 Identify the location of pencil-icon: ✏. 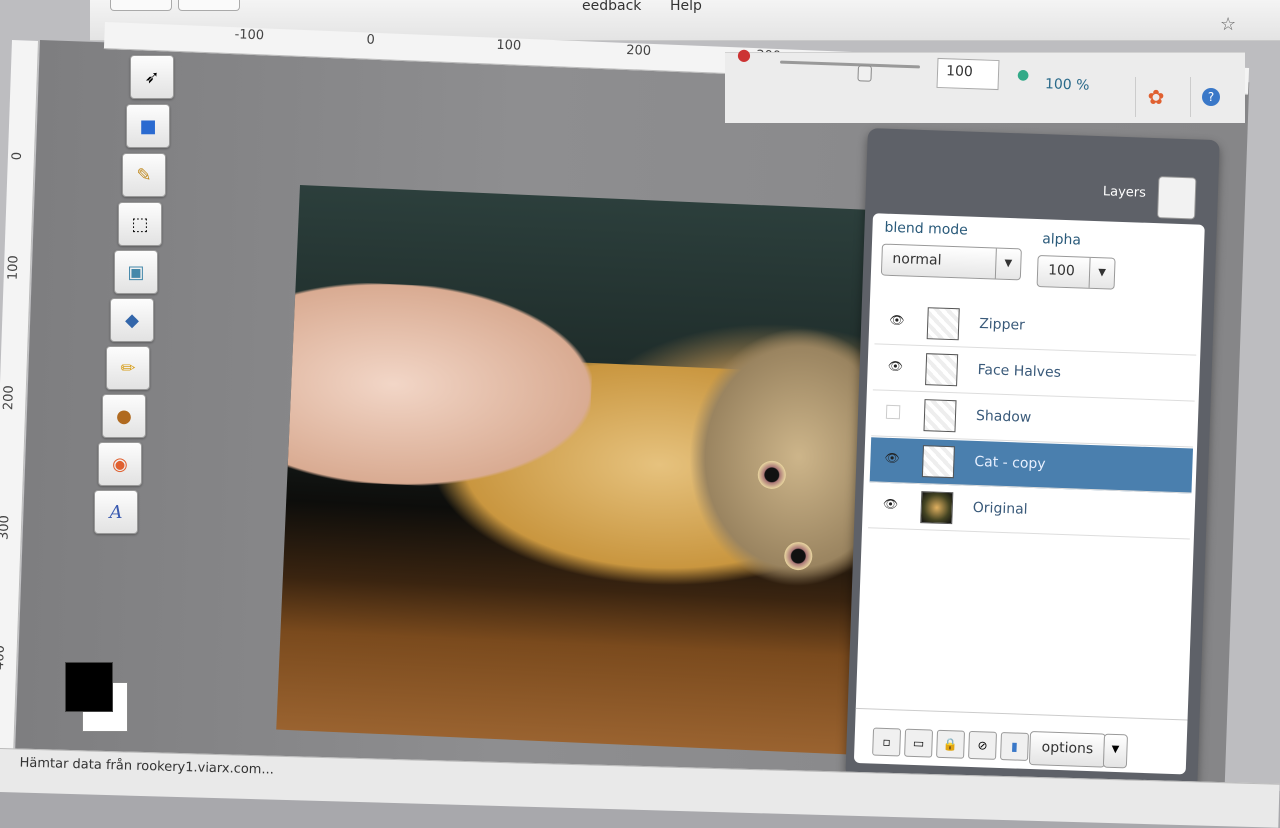
(128, 368).